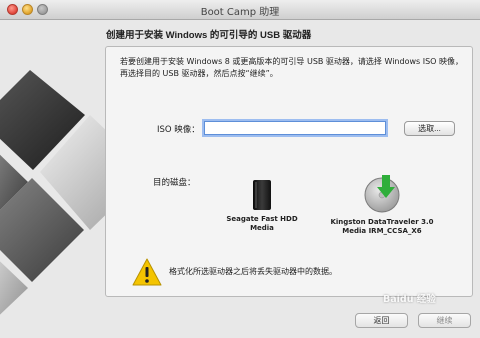 The height and width of the screenshot is (338, 480). I want to click on back-button: 返回, so click(381, 320).